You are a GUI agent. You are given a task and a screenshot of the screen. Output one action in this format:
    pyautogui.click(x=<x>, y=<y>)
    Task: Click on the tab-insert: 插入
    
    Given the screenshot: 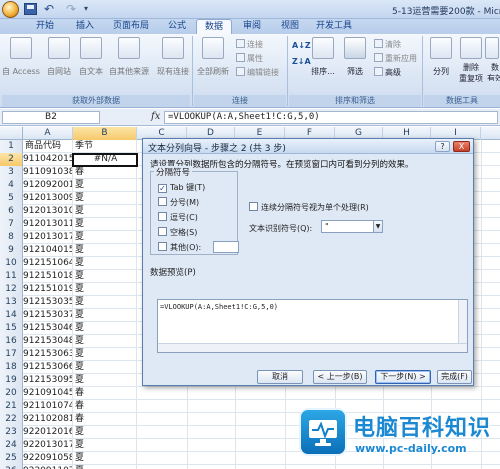 What is the action you would take?
    pyautogui.click(x=85, y=26)
    